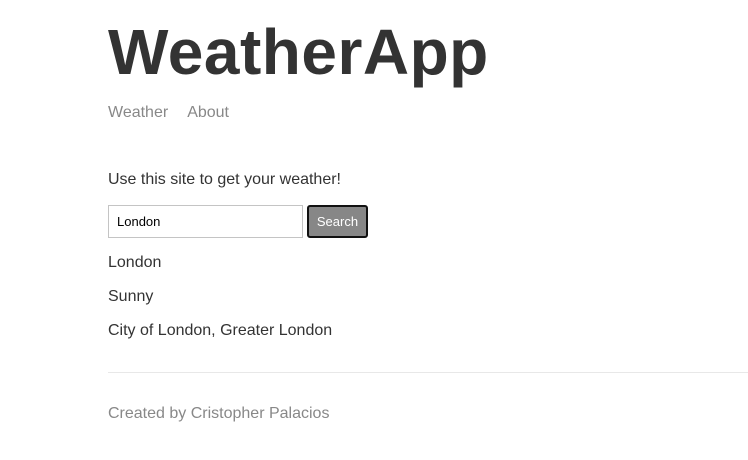 The height and width of the screenshot is (460, 748). Describe the element at coordinates (131, 296) in the screenshot. I see `result-condition: Sunny` at that location.